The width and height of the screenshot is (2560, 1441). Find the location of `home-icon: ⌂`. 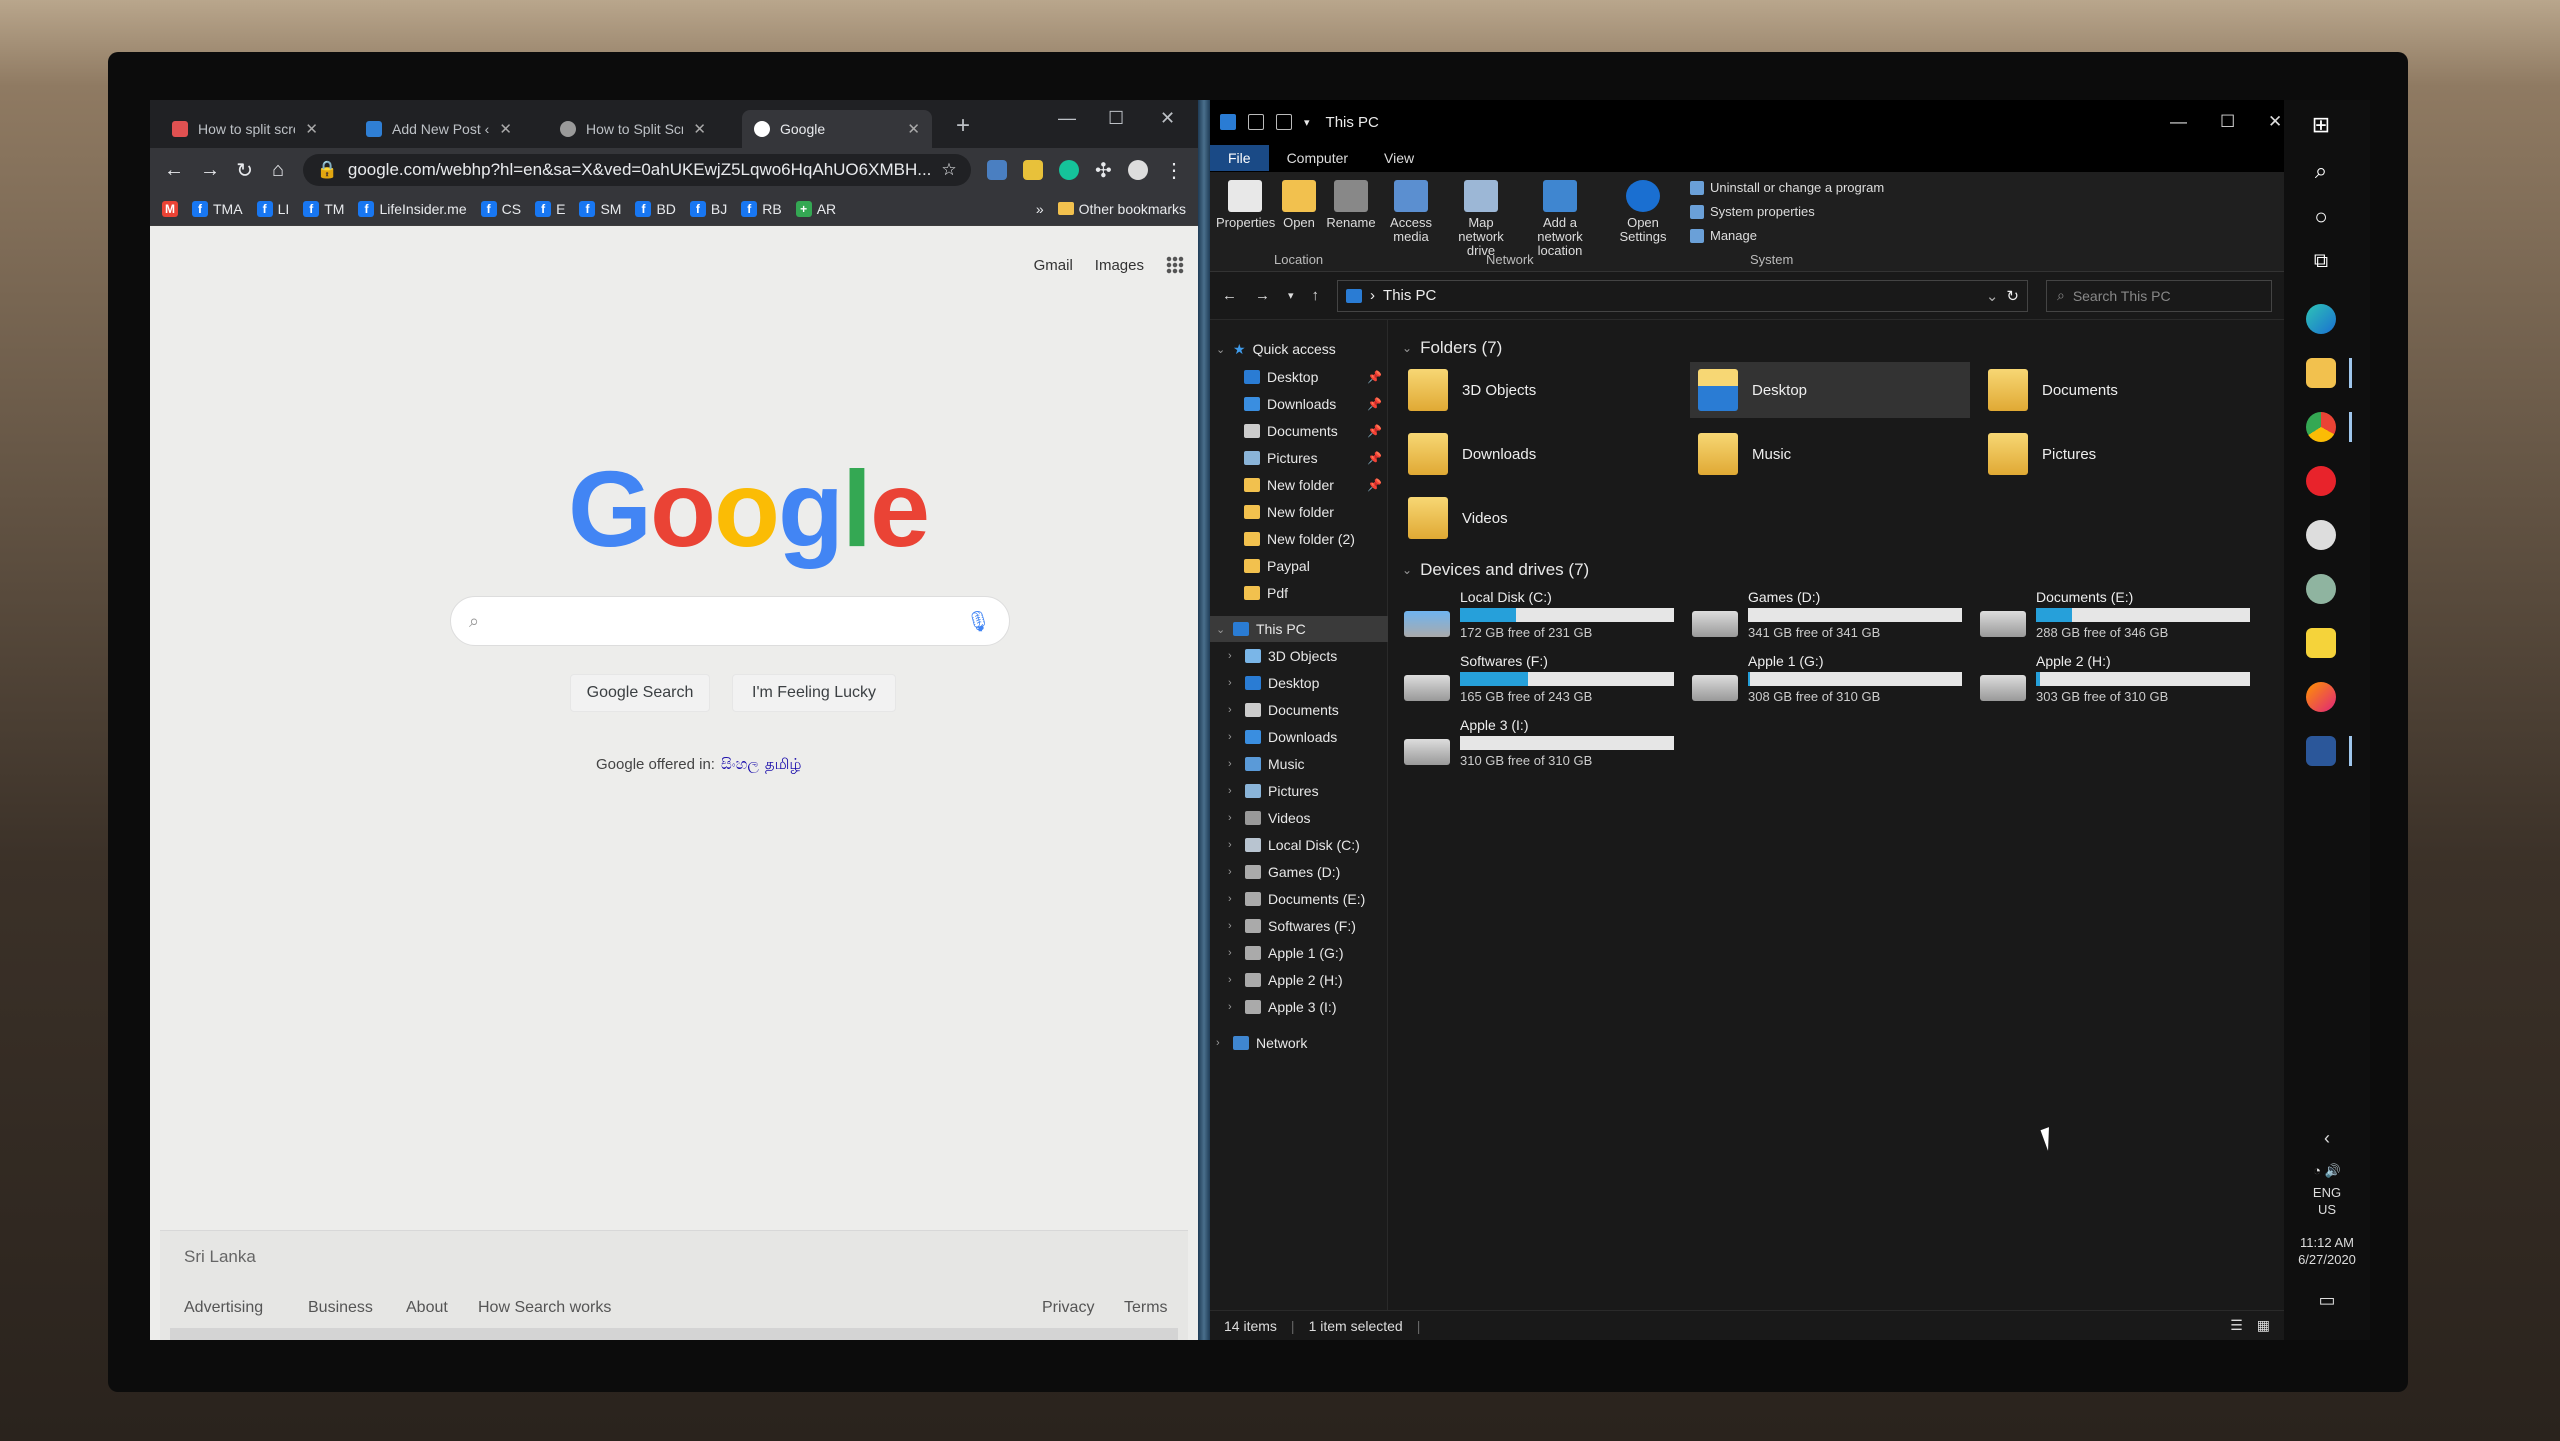

home-icon: ⌂ is located at coordinates (277, 170).